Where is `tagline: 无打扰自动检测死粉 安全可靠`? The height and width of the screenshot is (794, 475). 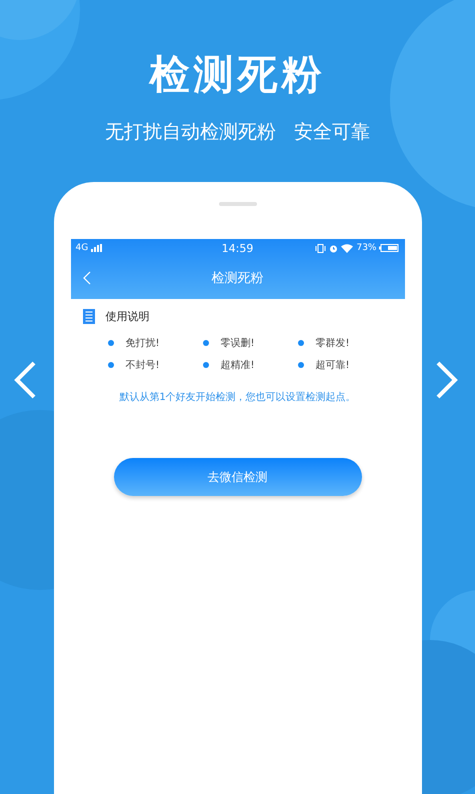
tagline: 无打扰自动检测死粉 安全可靠 is located at coordinates (237, 132).